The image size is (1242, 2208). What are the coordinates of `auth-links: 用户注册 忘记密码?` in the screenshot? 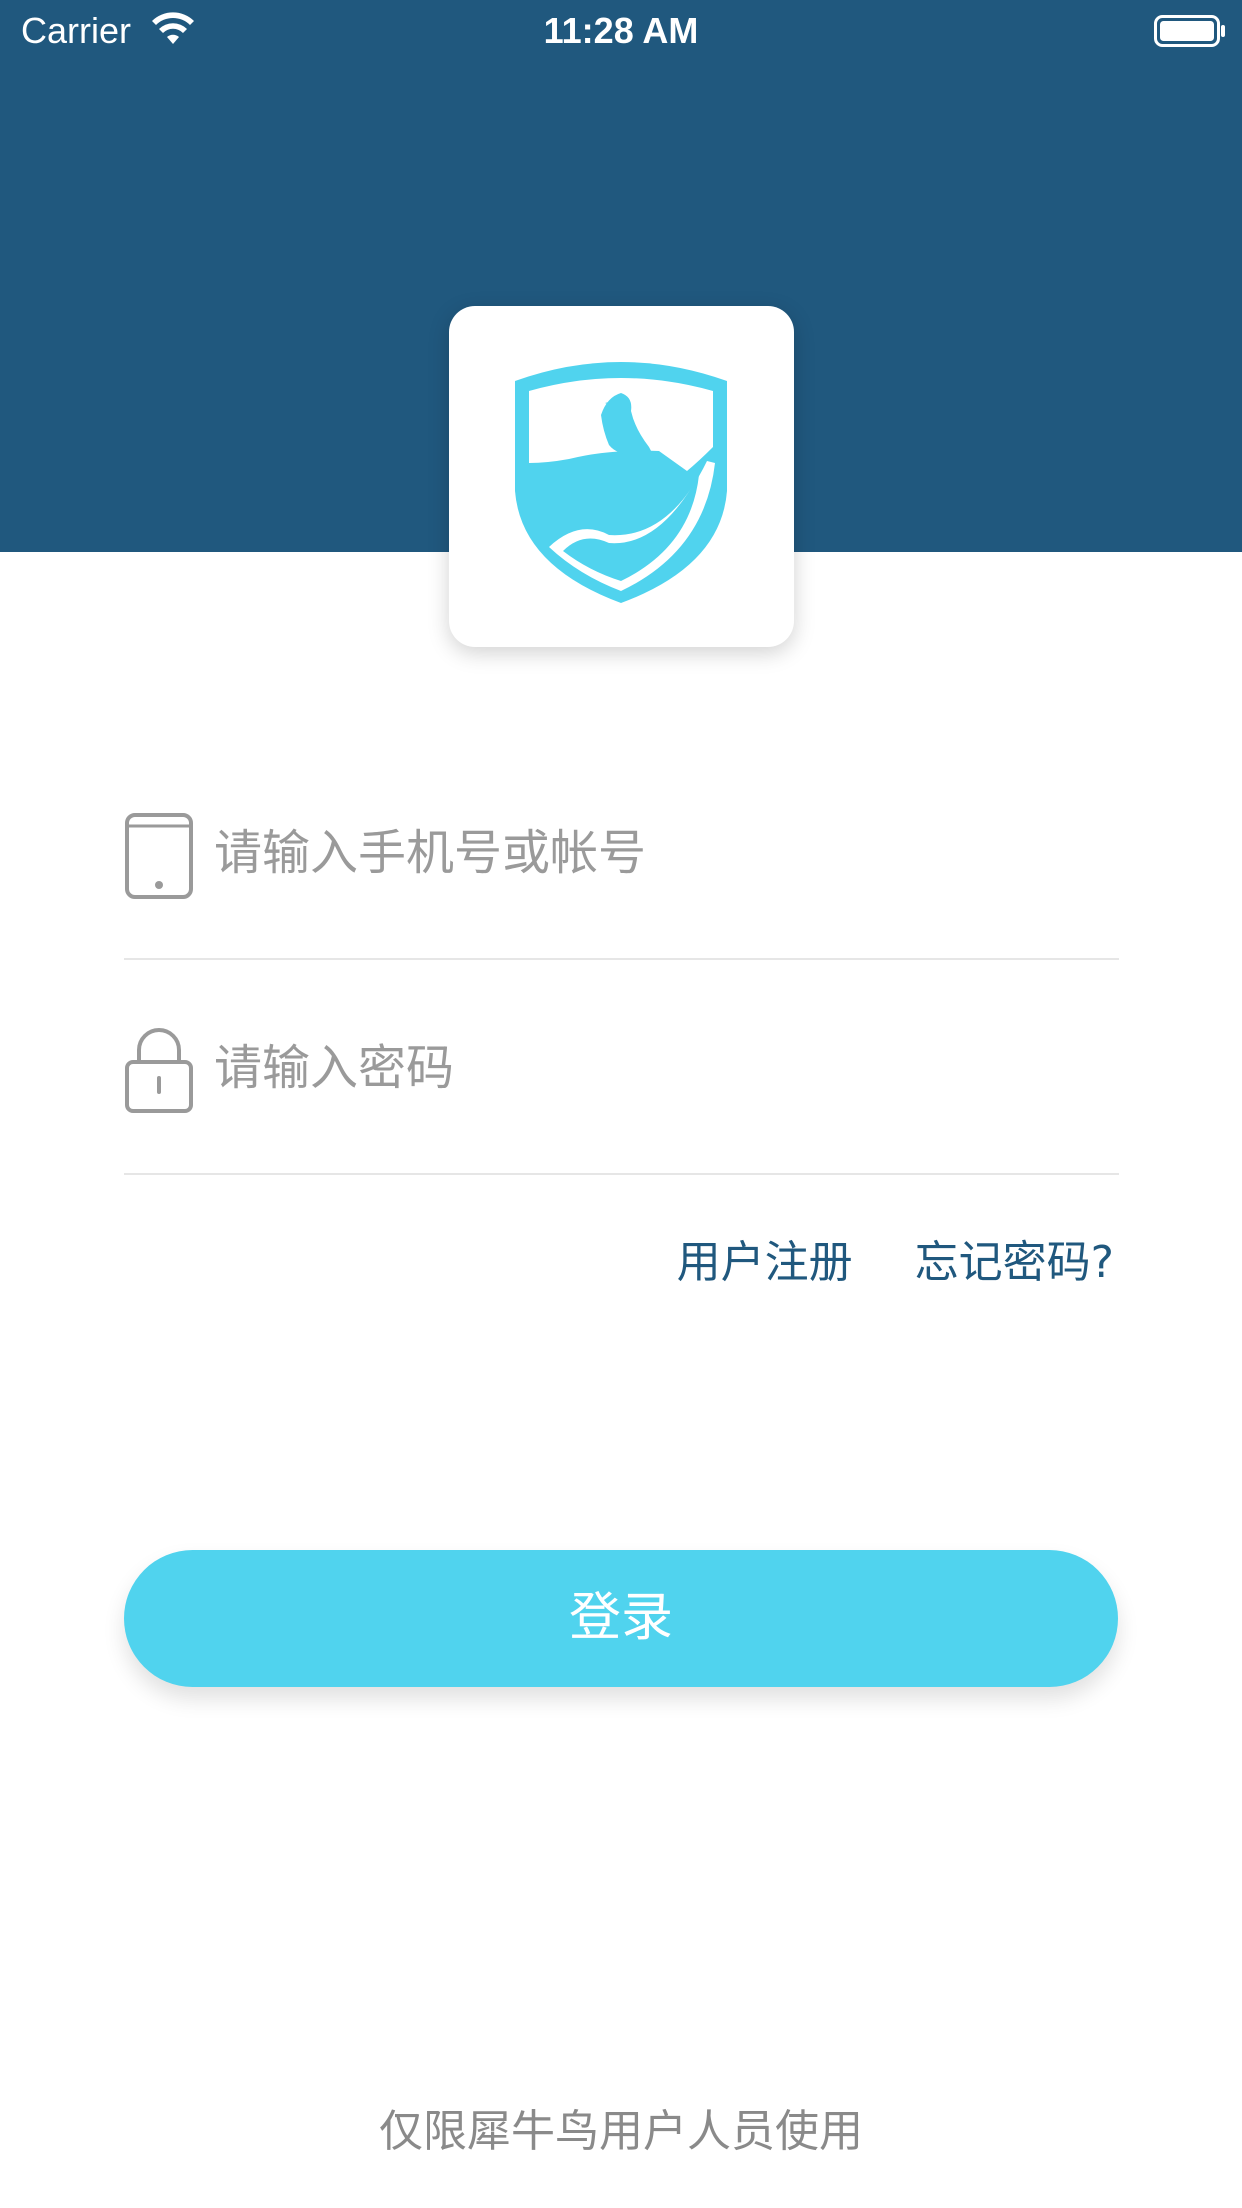 It's located at (895, 1263).